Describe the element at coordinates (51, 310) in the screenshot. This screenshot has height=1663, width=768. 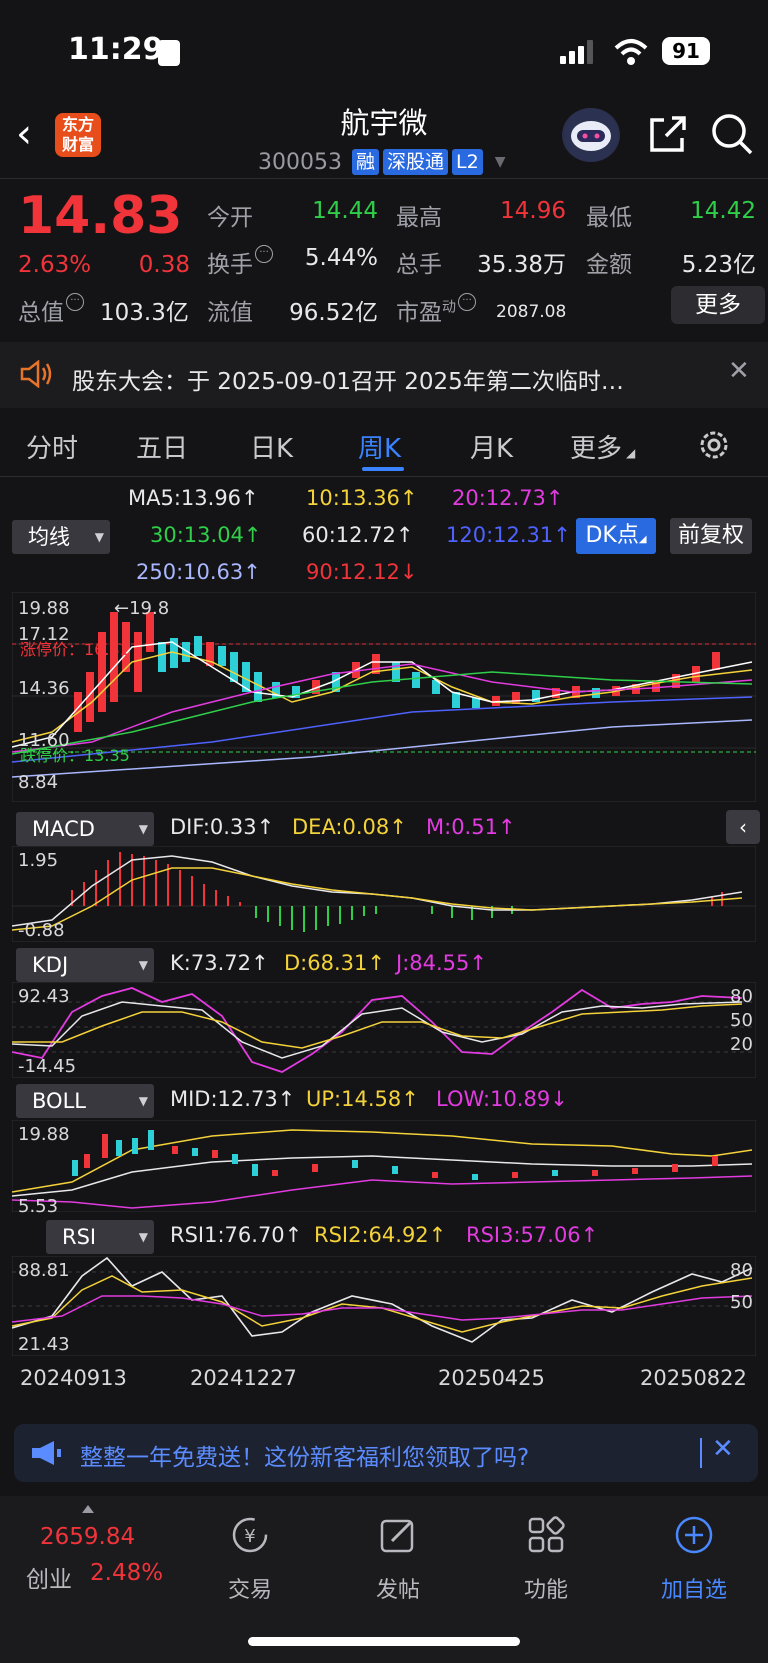
I see `market-value-label: 总值 ···` at that location.